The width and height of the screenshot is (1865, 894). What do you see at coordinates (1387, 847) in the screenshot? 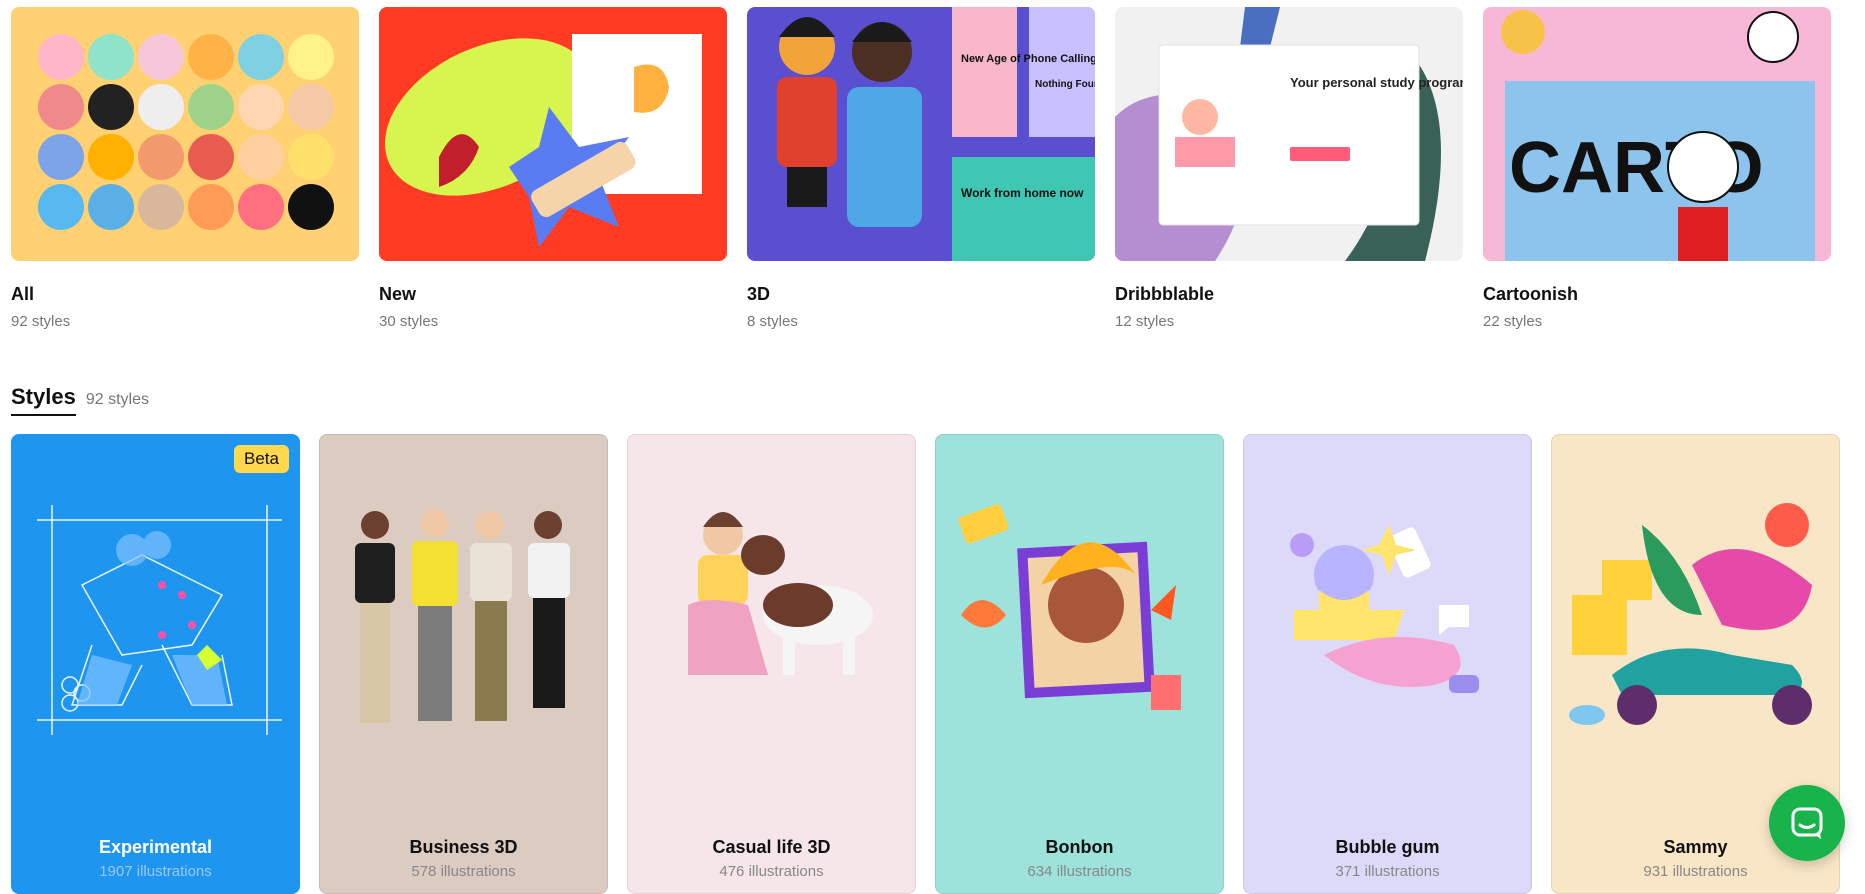
I see `style-name: Bubble gum` at bounding box center [1387, 847].